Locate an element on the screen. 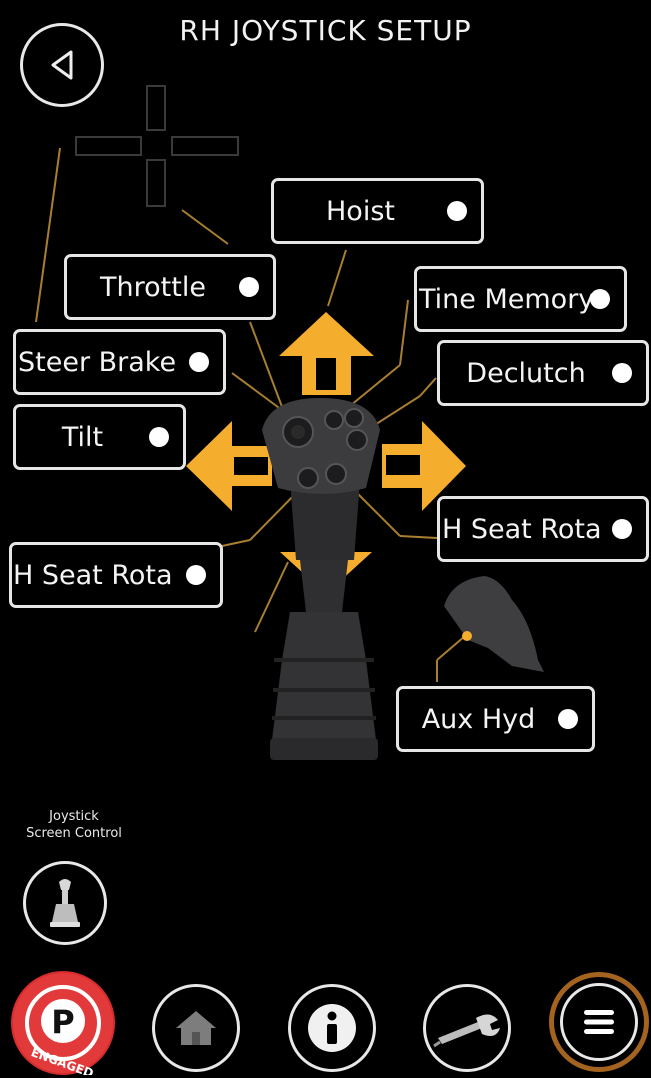  label-declutch: Declutch is located at coordinates (543, 373).